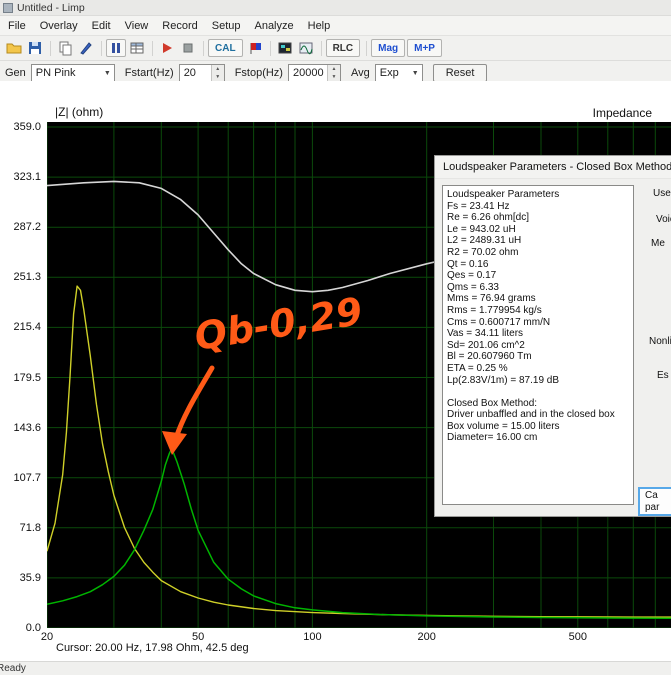 This screenshot has width=671, height=675. Describe the element at coordinates (137, 26) in the screenshot. I see `menu-view: View` at that location.